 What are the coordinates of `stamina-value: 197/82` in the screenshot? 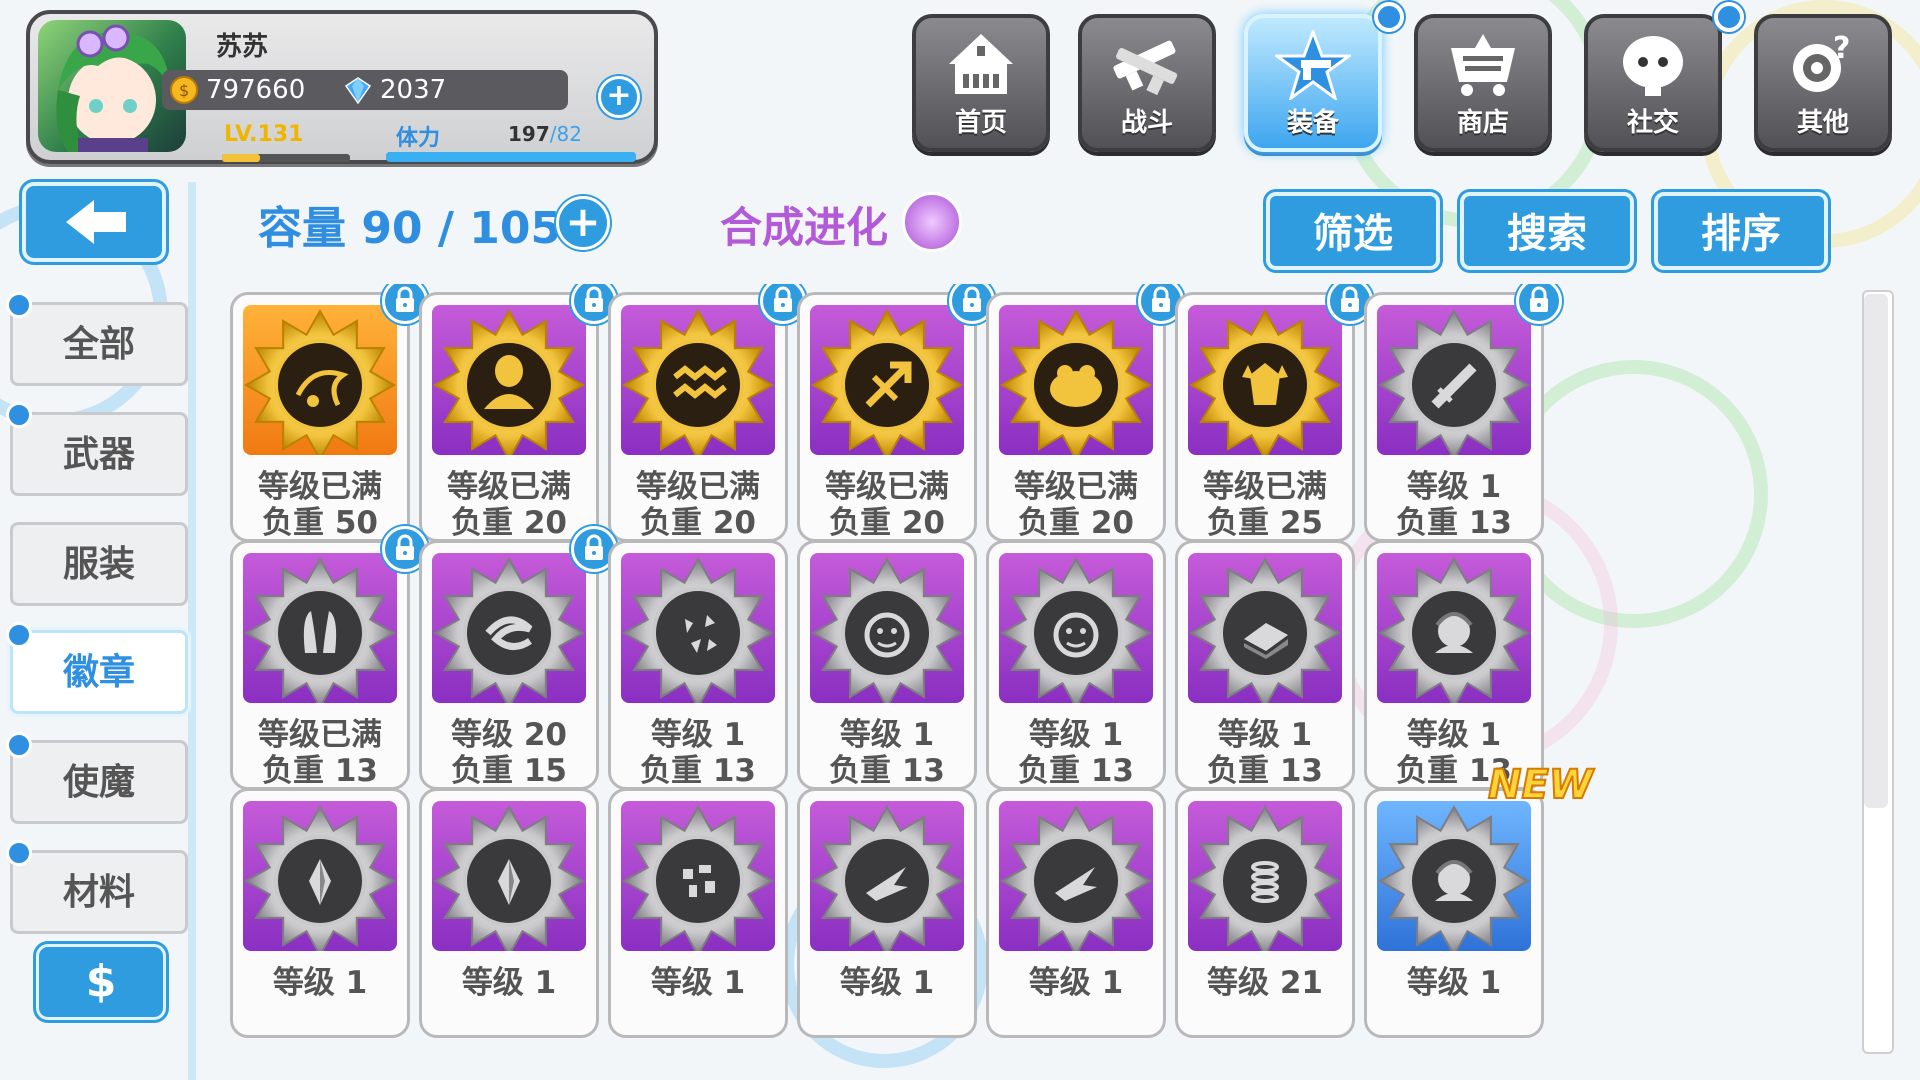 It's located at (545, 134).